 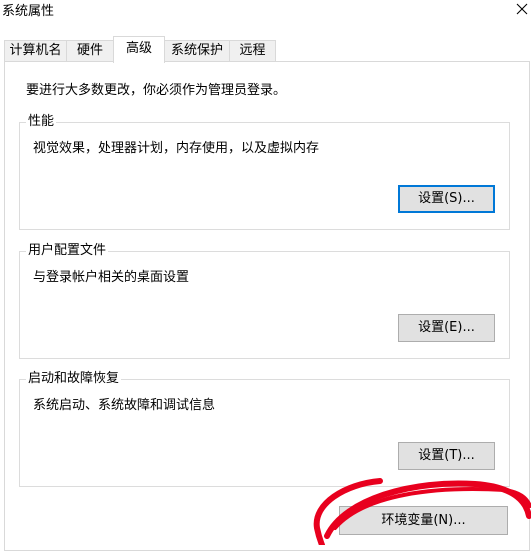 What do you see at coordinates (124, 405) in the screenshot?
I see `startup-recovery-description: 系统启动、系统故障和调试信息` at bounding box center [124, 405].